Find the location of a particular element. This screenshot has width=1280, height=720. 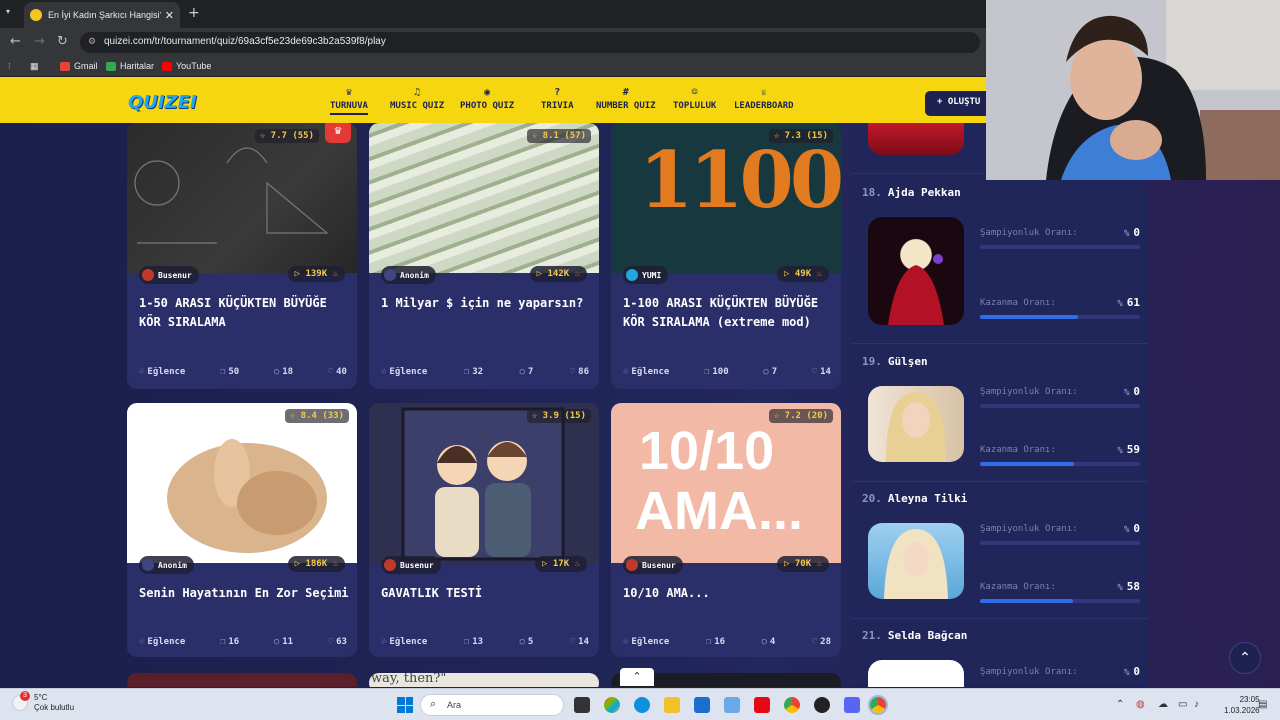

thumb-partial-text: way, then?" is located at coordinates (409, 679).